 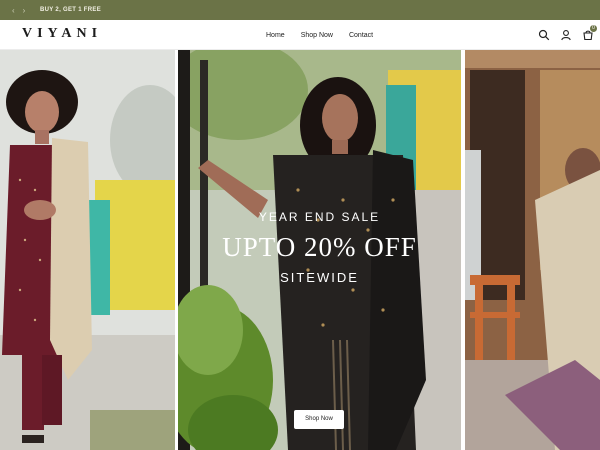 What do you see at coordinates (24, 10) in the screenshot?
I see `next-announcement-button: ›` at bounding box center [24, 10].